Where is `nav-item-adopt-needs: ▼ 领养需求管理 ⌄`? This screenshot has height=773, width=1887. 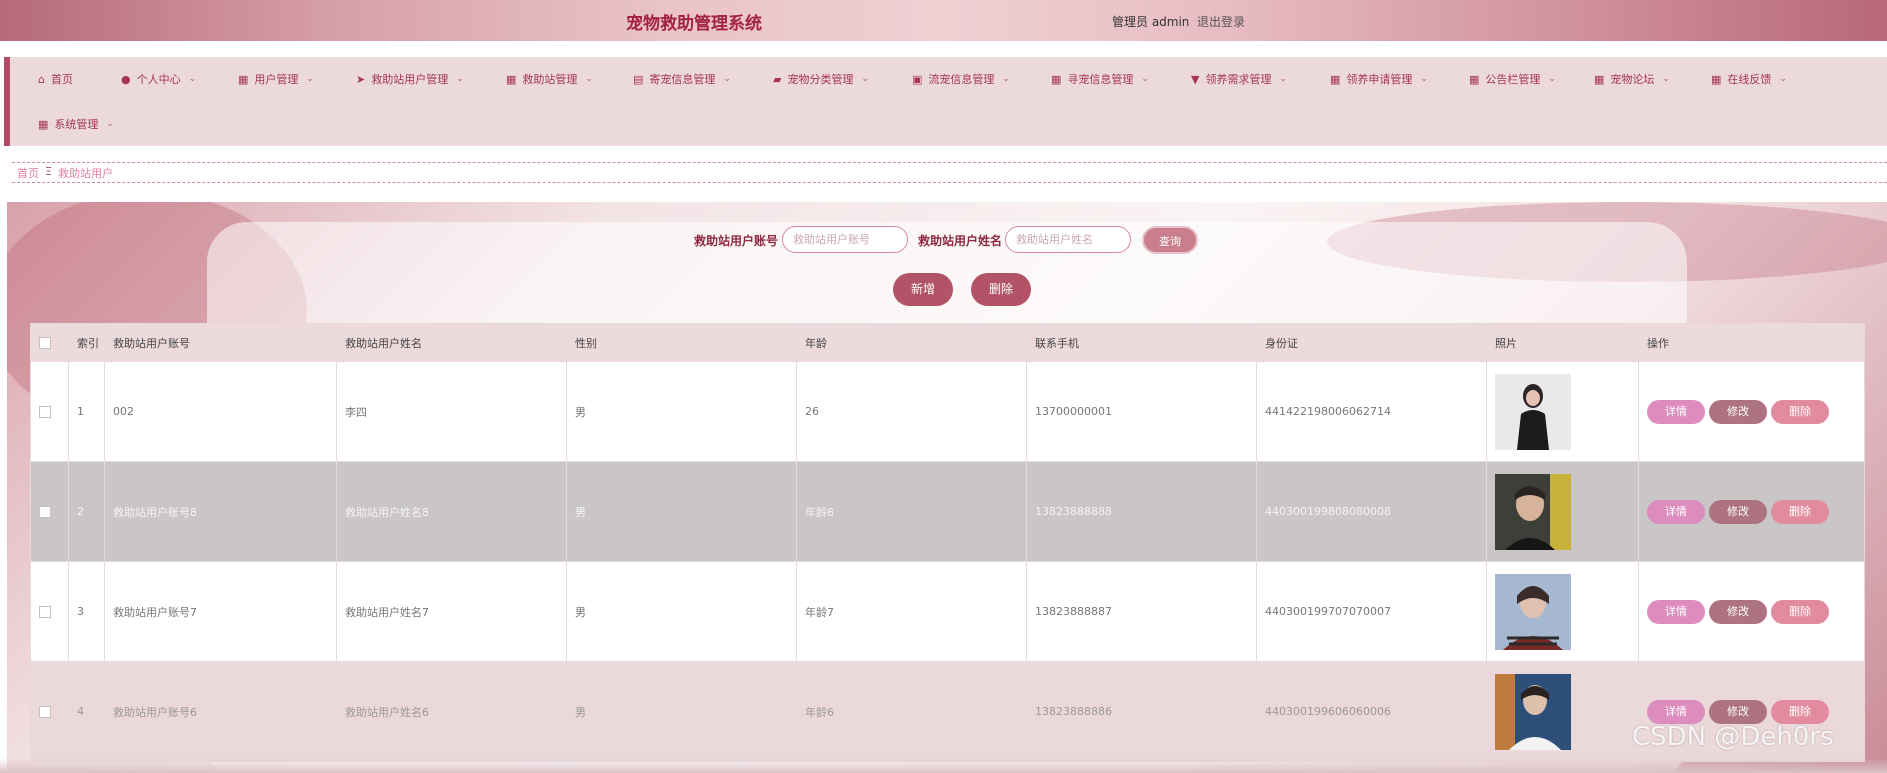 nav-item-adopt-needs: ▼ 领养需求管理 ⌄ is located at coordinates (1239, 79).